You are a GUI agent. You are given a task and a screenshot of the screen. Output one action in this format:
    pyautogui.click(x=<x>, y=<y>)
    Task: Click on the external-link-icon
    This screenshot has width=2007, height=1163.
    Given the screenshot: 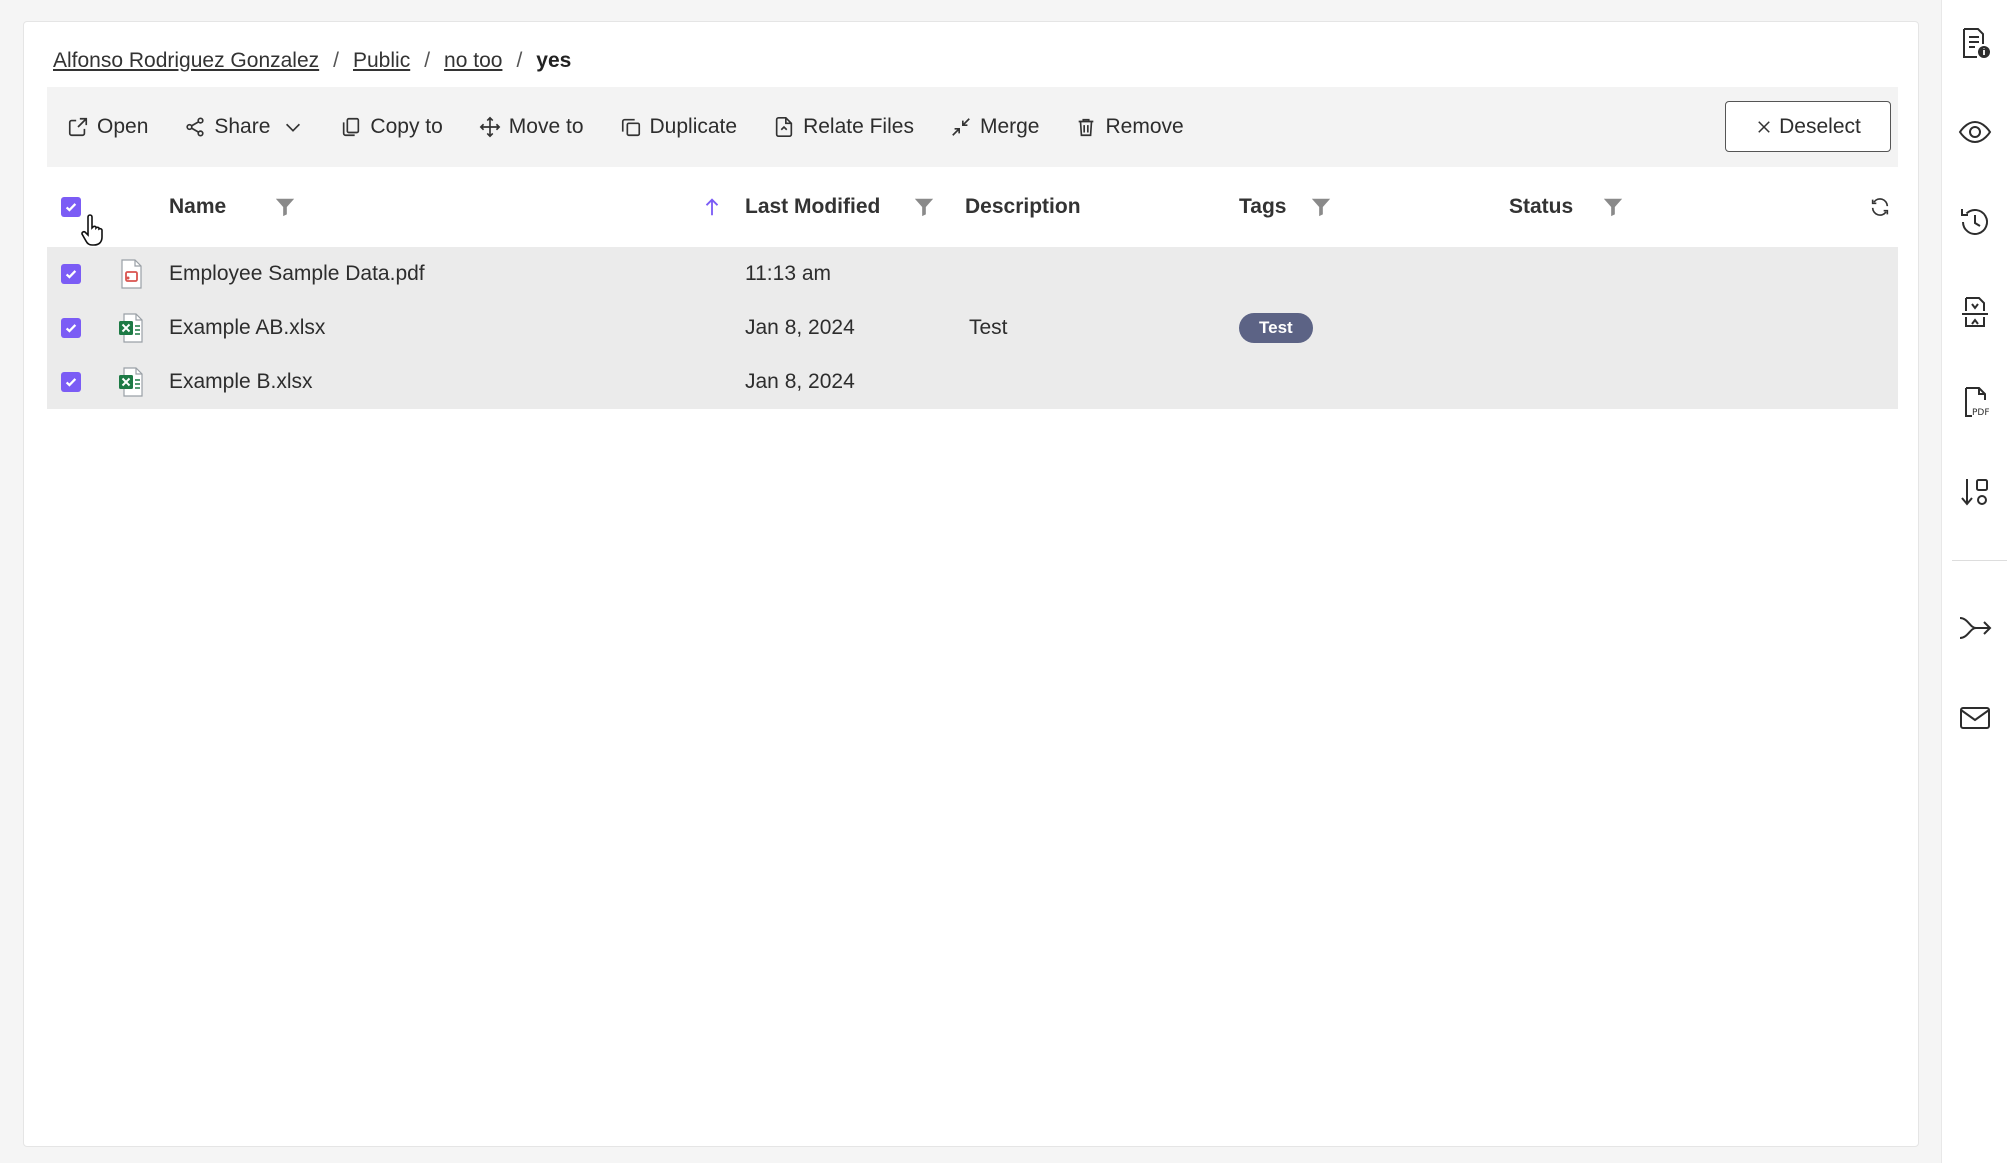 What is the action you would take?
    pyautogui.click(x=78, y=127)
    